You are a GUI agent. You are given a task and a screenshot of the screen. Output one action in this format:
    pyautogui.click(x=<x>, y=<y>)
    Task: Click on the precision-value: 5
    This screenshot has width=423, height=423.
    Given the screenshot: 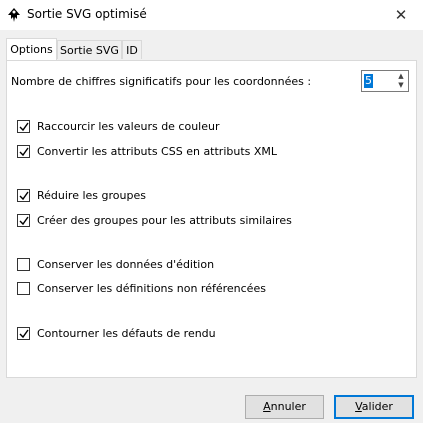 What is the action you would take?
    pyautogui.click(x=368, y=81)
    